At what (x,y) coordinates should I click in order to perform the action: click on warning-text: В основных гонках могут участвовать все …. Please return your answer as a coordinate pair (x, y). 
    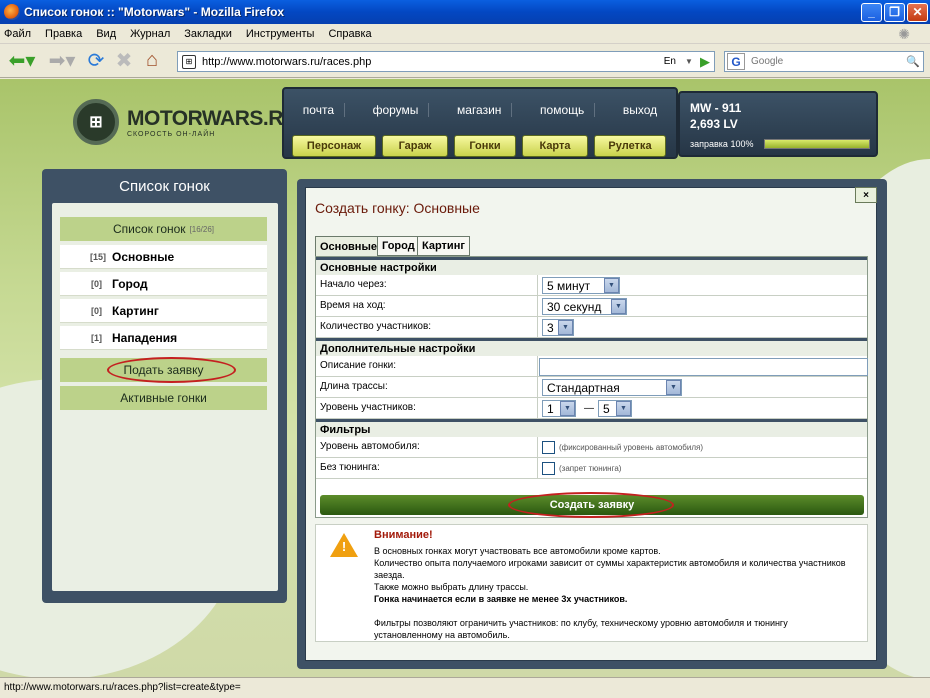
    Looking at the image, I should click on (517, 551).